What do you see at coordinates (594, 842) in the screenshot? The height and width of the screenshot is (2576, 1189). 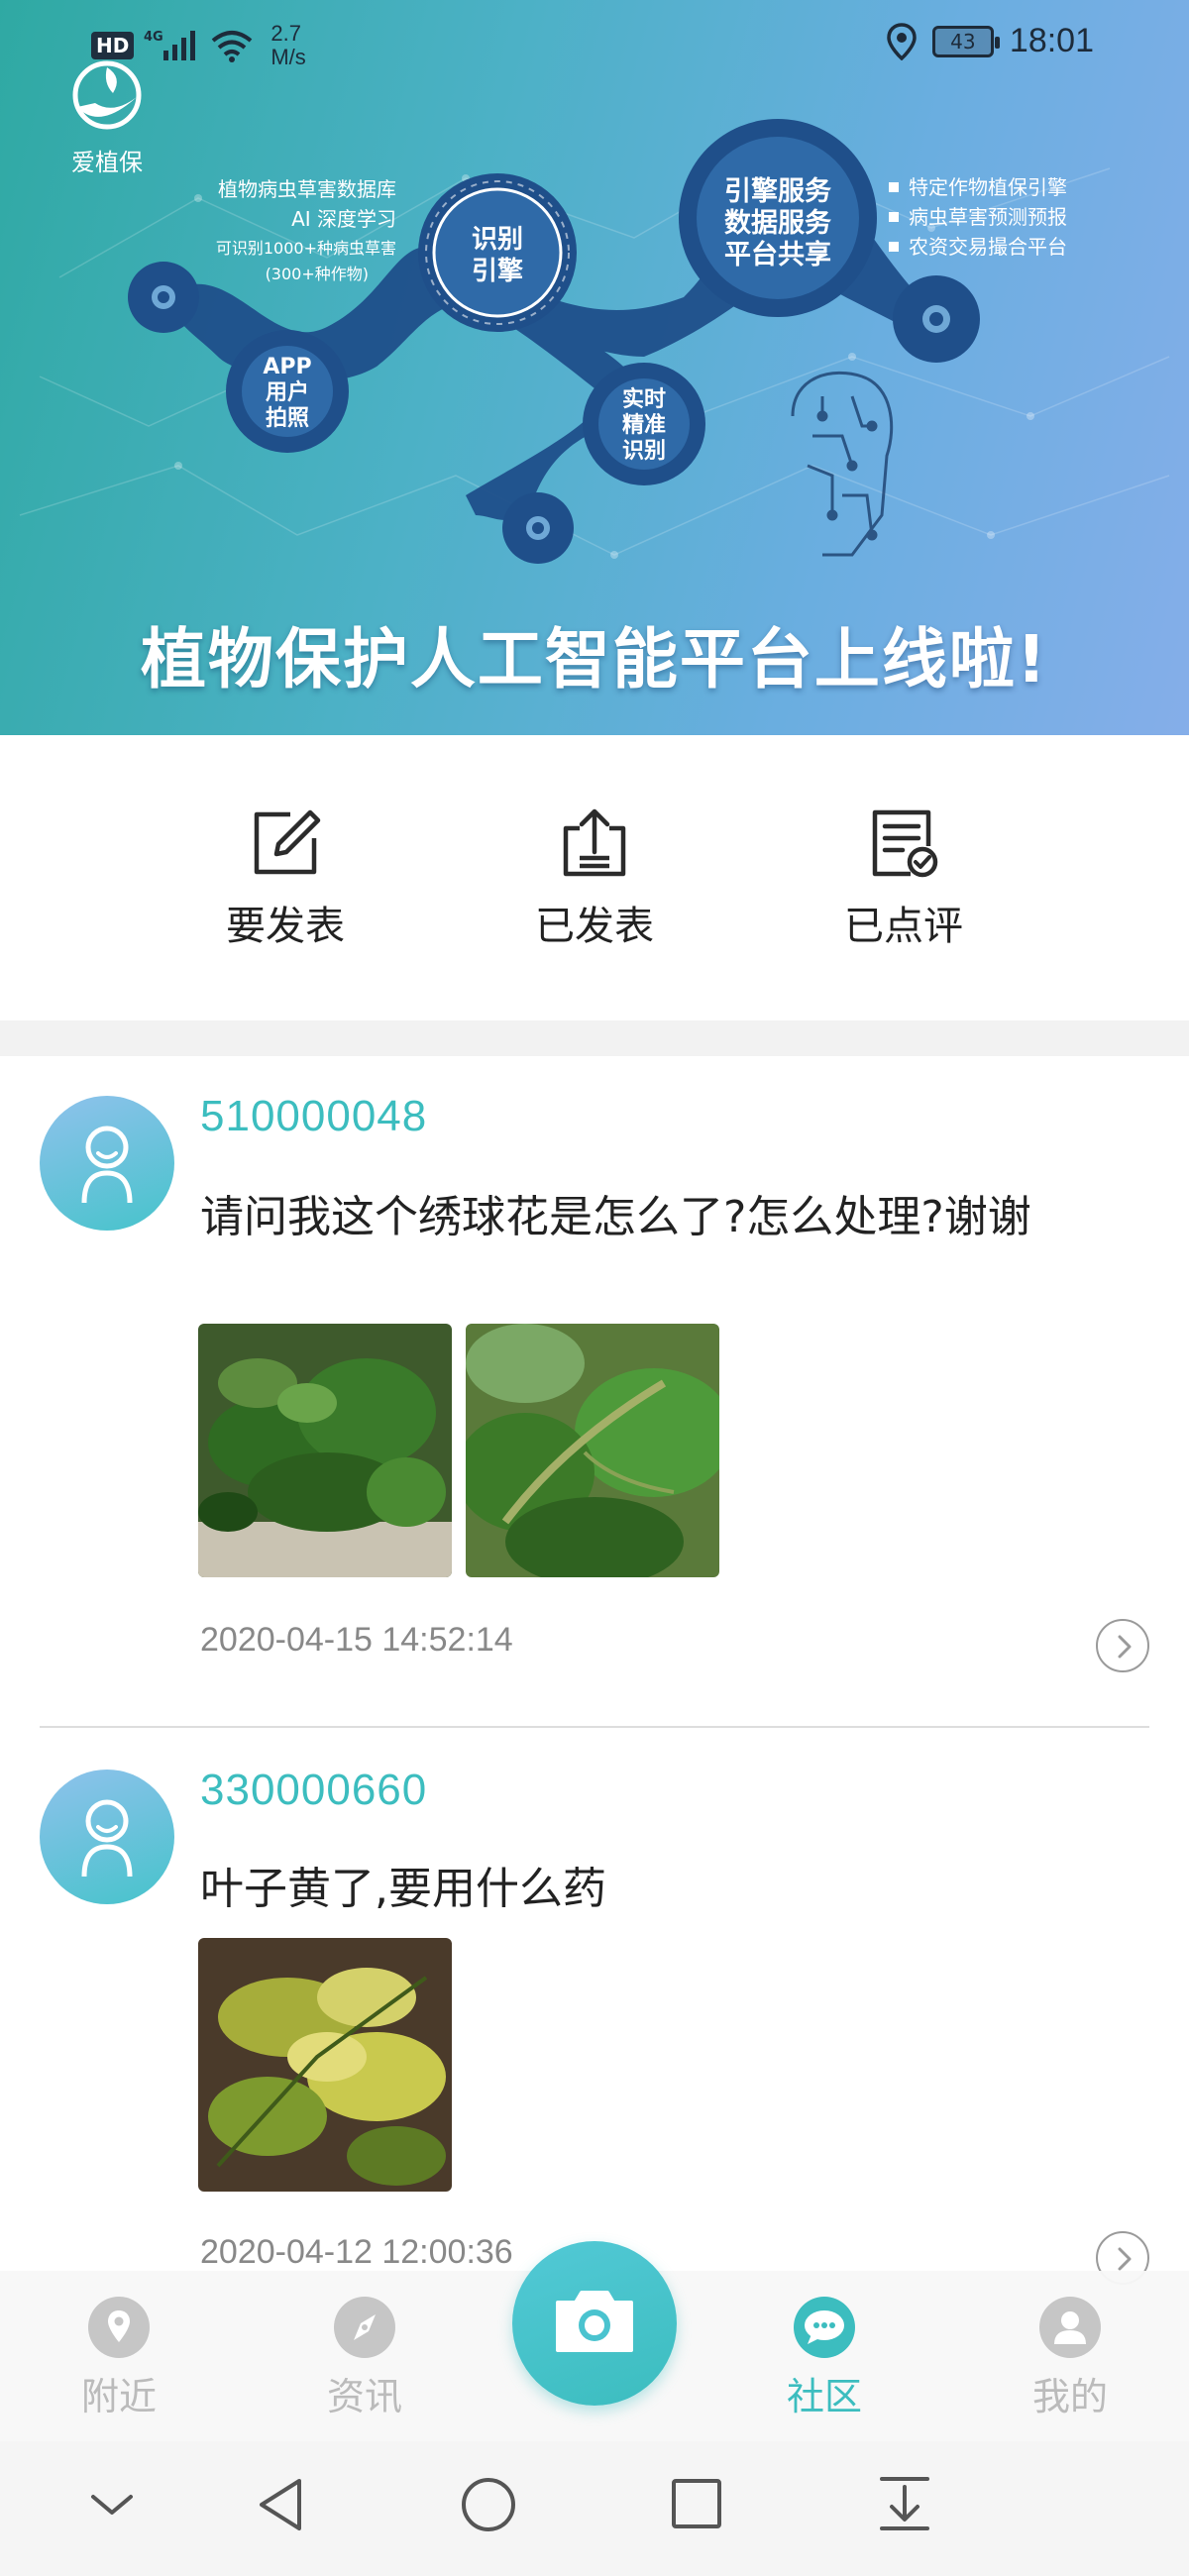 I see `upload-tray-icon` at bounding box center [594, 842].